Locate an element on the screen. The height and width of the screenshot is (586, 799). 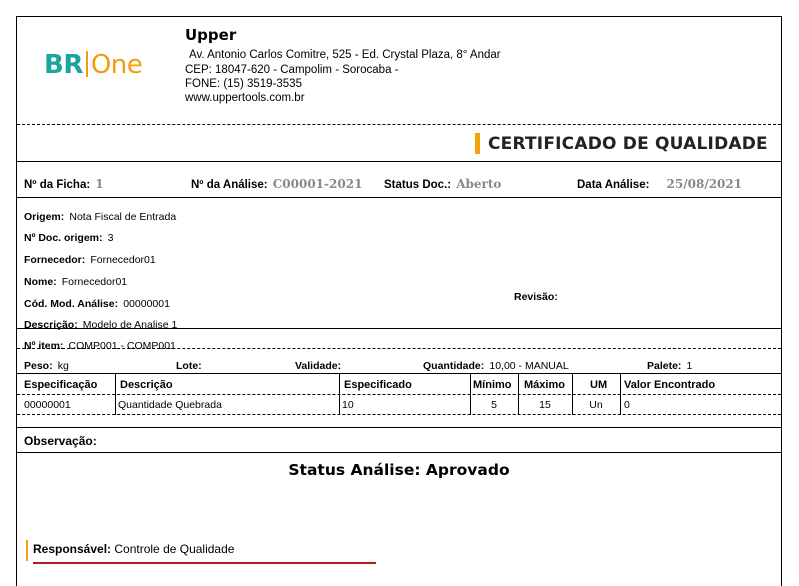
company-cep: CEP: 18047-620 - Campolim - Sorocaba - is located at coordinates (292, 70).